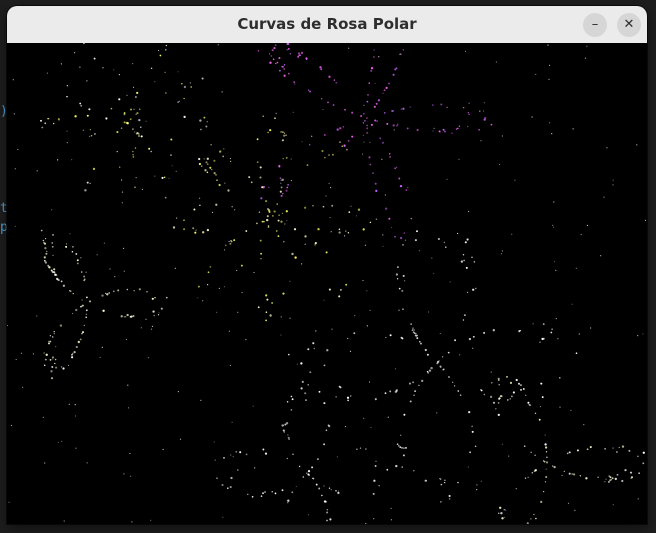 The height and width of the screenshot is (533, 656). Describe the element at coordinates (327, 25) in the screenshot. I see `window-titlebar: Curvas de Rosa Polar – ✕` at that location.